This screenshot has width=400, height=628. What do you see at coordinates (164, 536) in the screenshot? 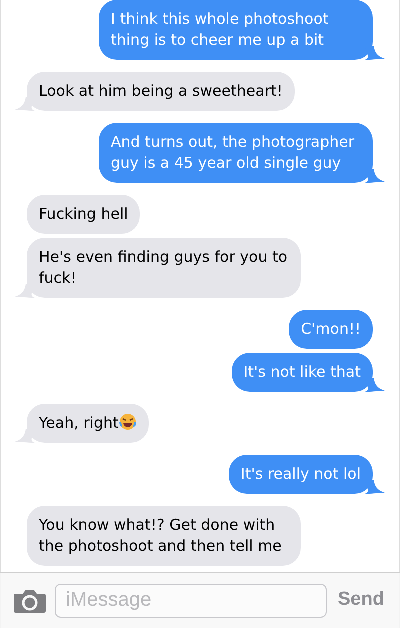
I see `message-bubble: You know what!? Get done with the photoshoot and then tell me` at bounding box center [164, 536].